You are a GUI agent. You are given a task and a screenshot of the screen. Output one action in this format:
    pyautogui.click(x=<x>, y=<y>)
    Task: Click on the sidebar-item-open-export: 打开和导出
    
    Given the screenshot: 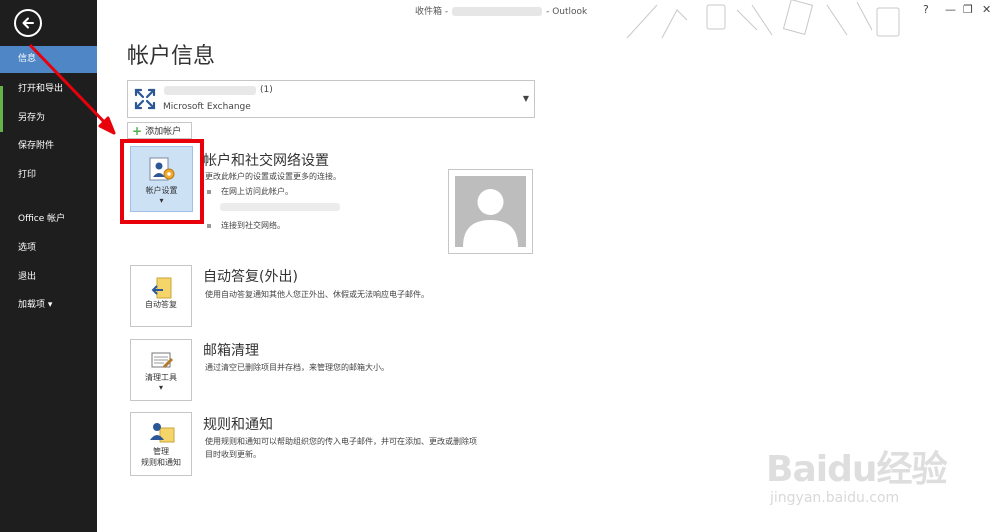 What is the action you would take?
    pyautogui.click(x=48, y=89)
    